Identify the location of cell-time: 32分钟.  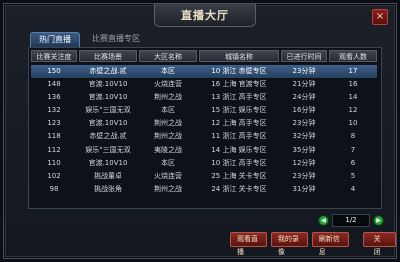
(304, 136).